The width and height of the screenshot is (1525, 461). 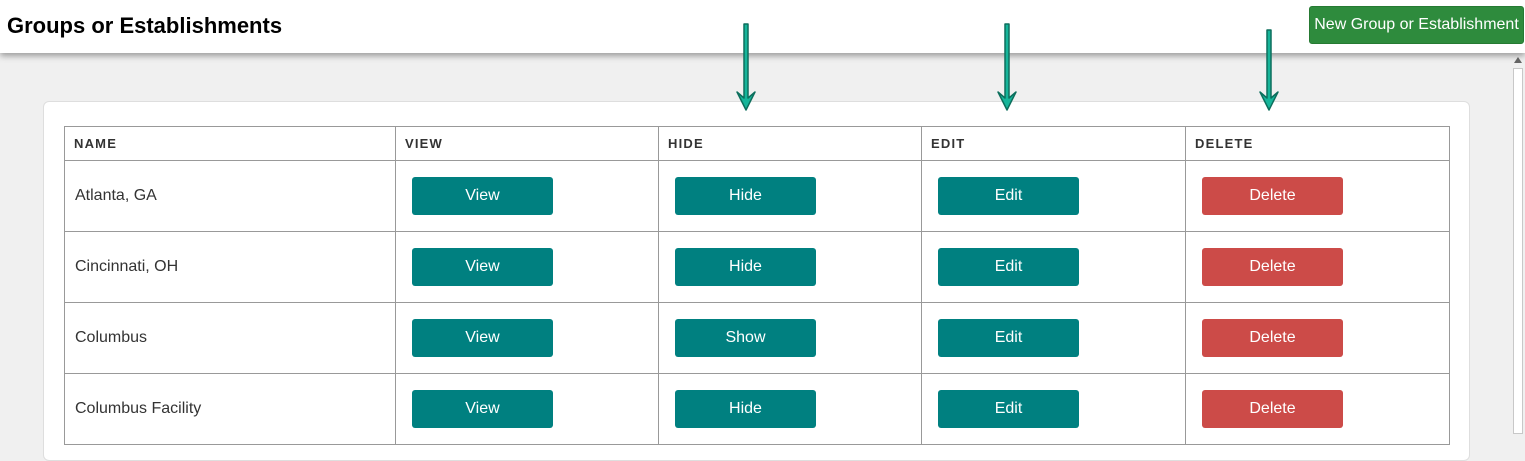 I want to click on row-name: Atlanta, GA, so click(x=230, y=196).